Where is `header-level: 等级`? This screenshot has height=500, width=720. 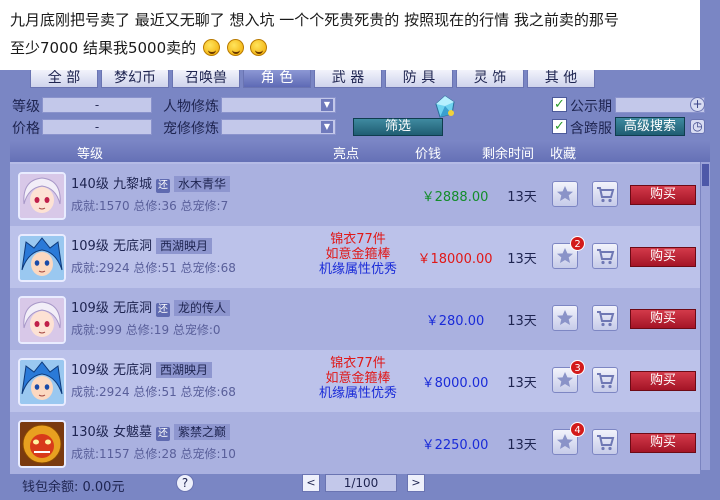 header-level: 等级 is located at coordinates (90, 154).